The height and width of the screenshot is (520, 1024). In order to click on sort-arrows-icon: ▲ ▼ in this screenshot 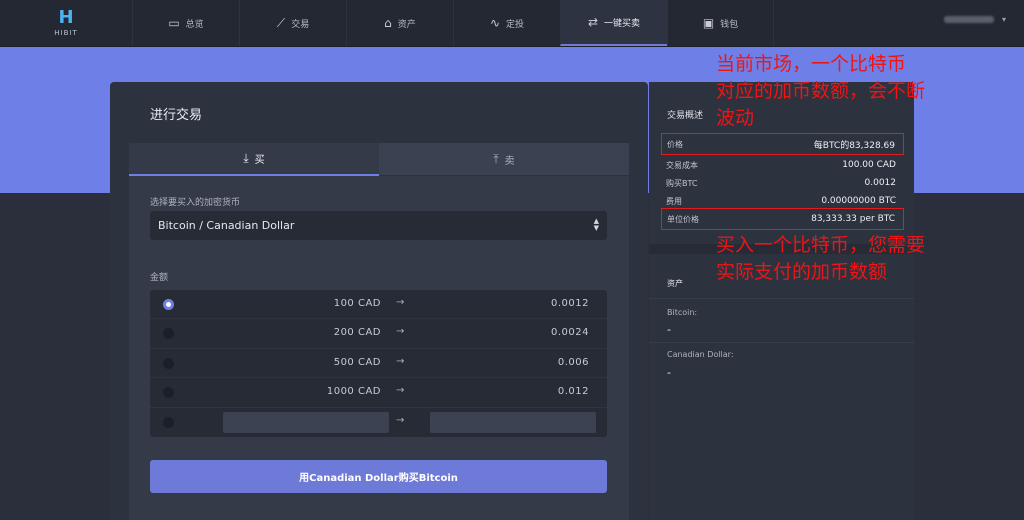, I will do `click(596, 224)`.